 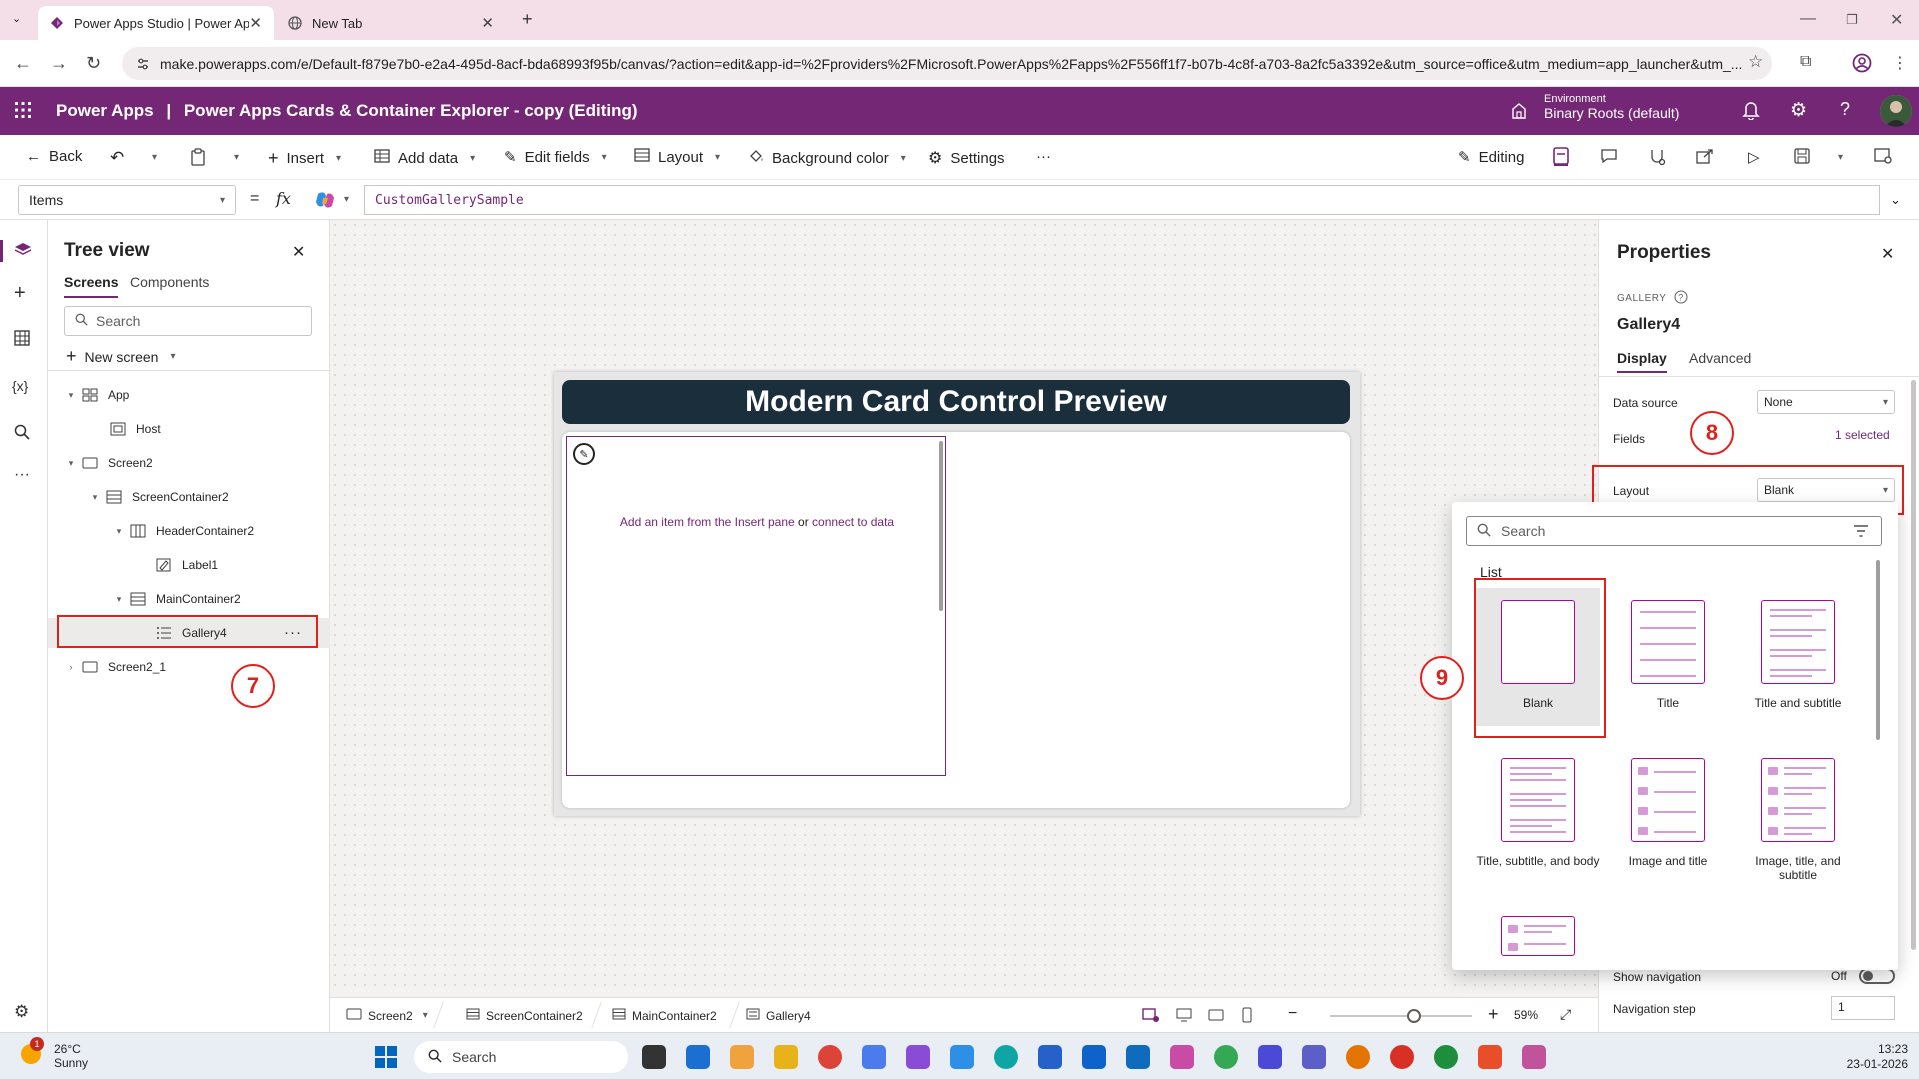 I want to click on desktop-preview-icon, so click(x=1184, y=1016).